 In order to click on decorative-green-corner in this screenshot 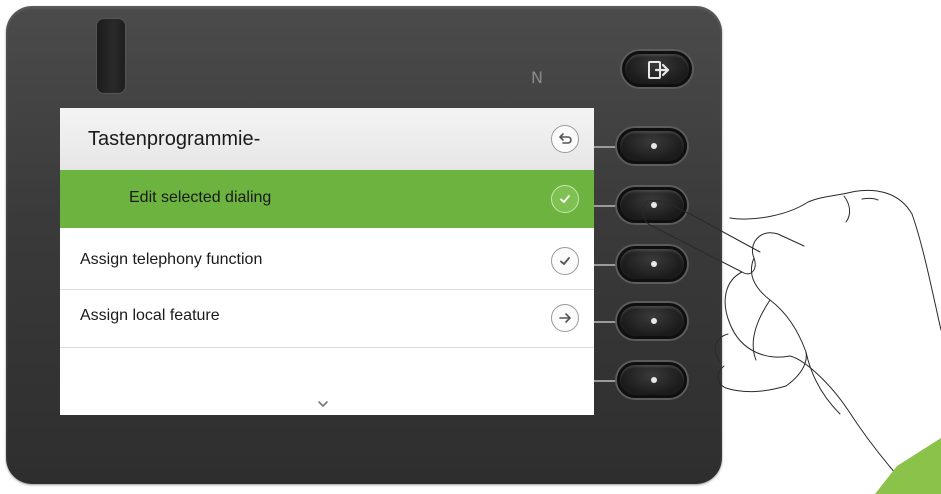, I will do `click(908, 466)`.